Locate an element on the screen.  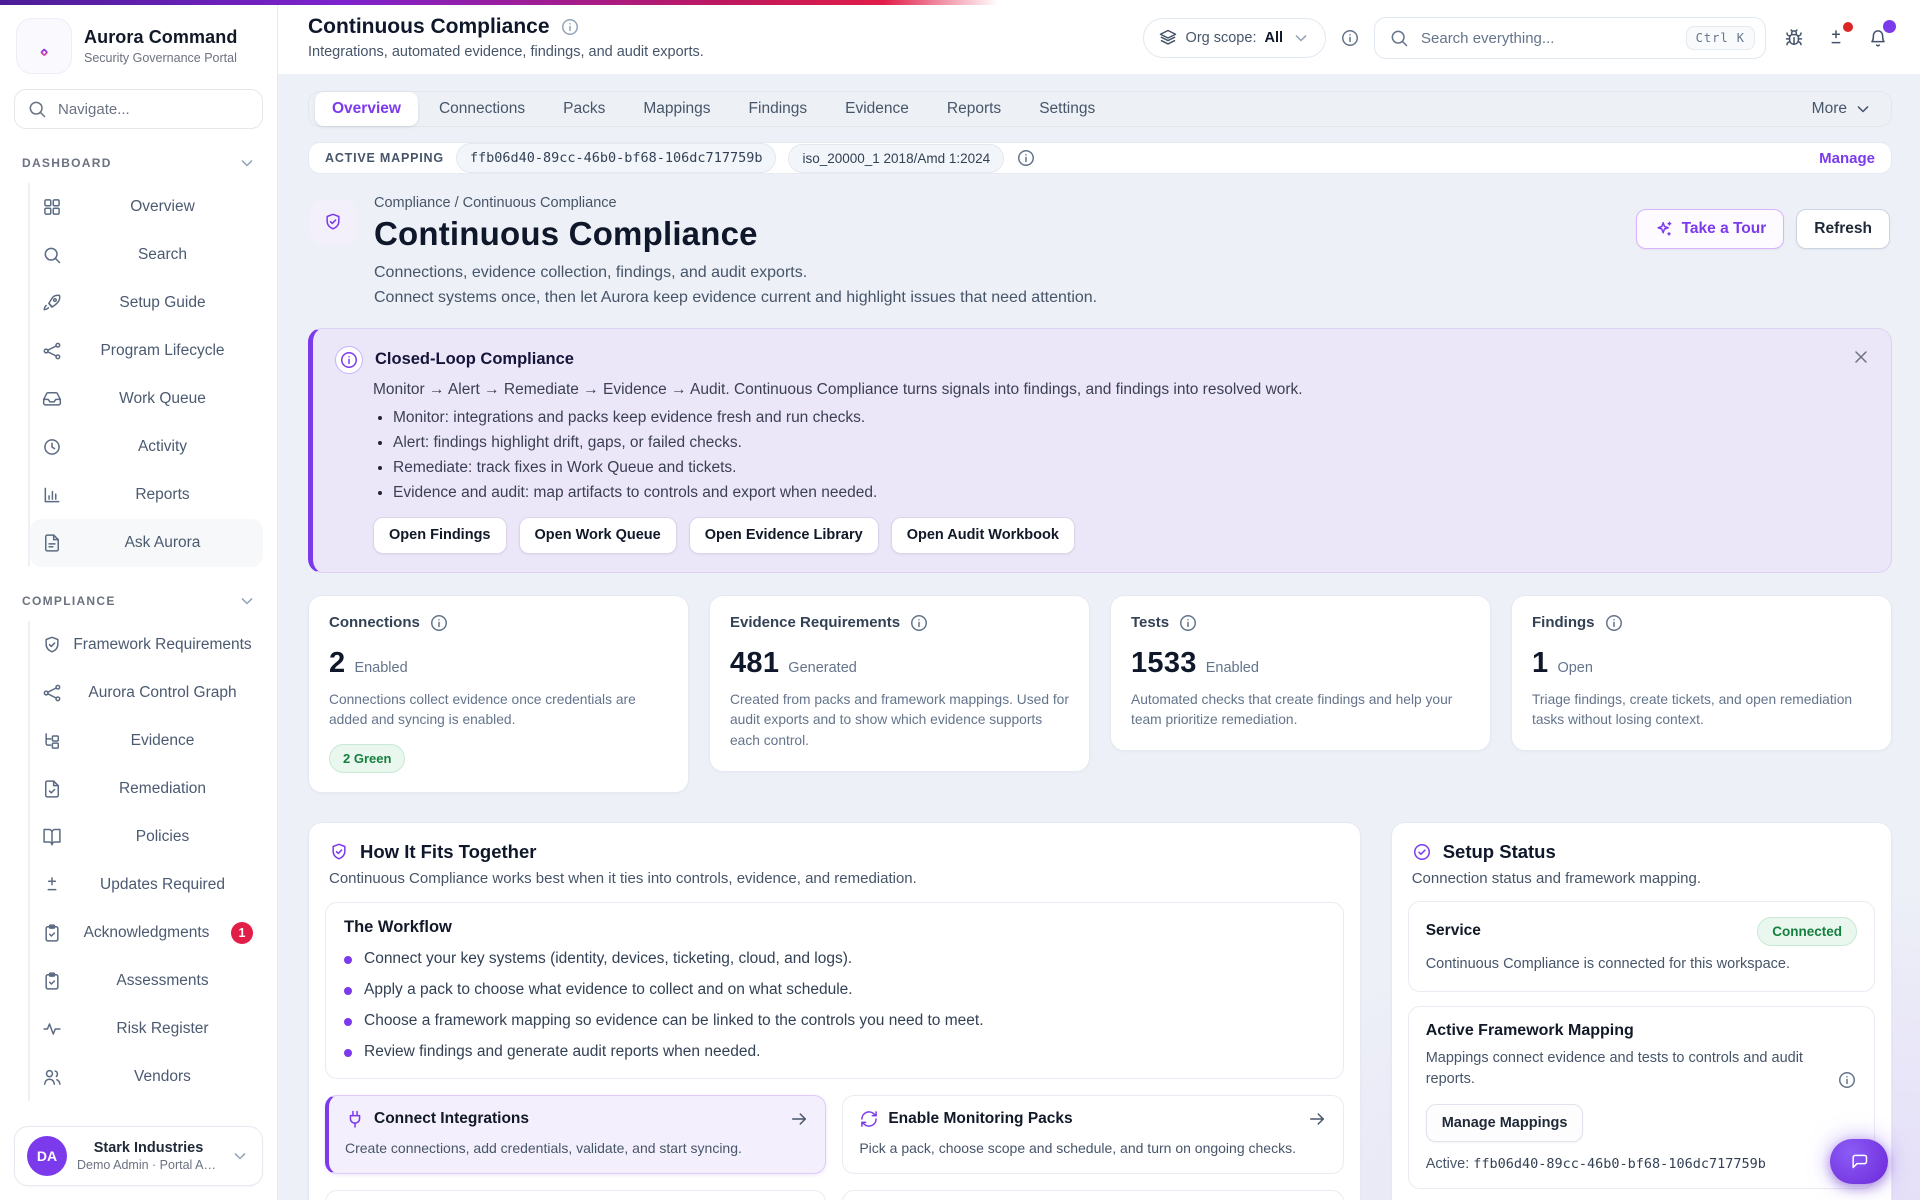
tabs-more-button: More is located at coordinates (1848, 109).